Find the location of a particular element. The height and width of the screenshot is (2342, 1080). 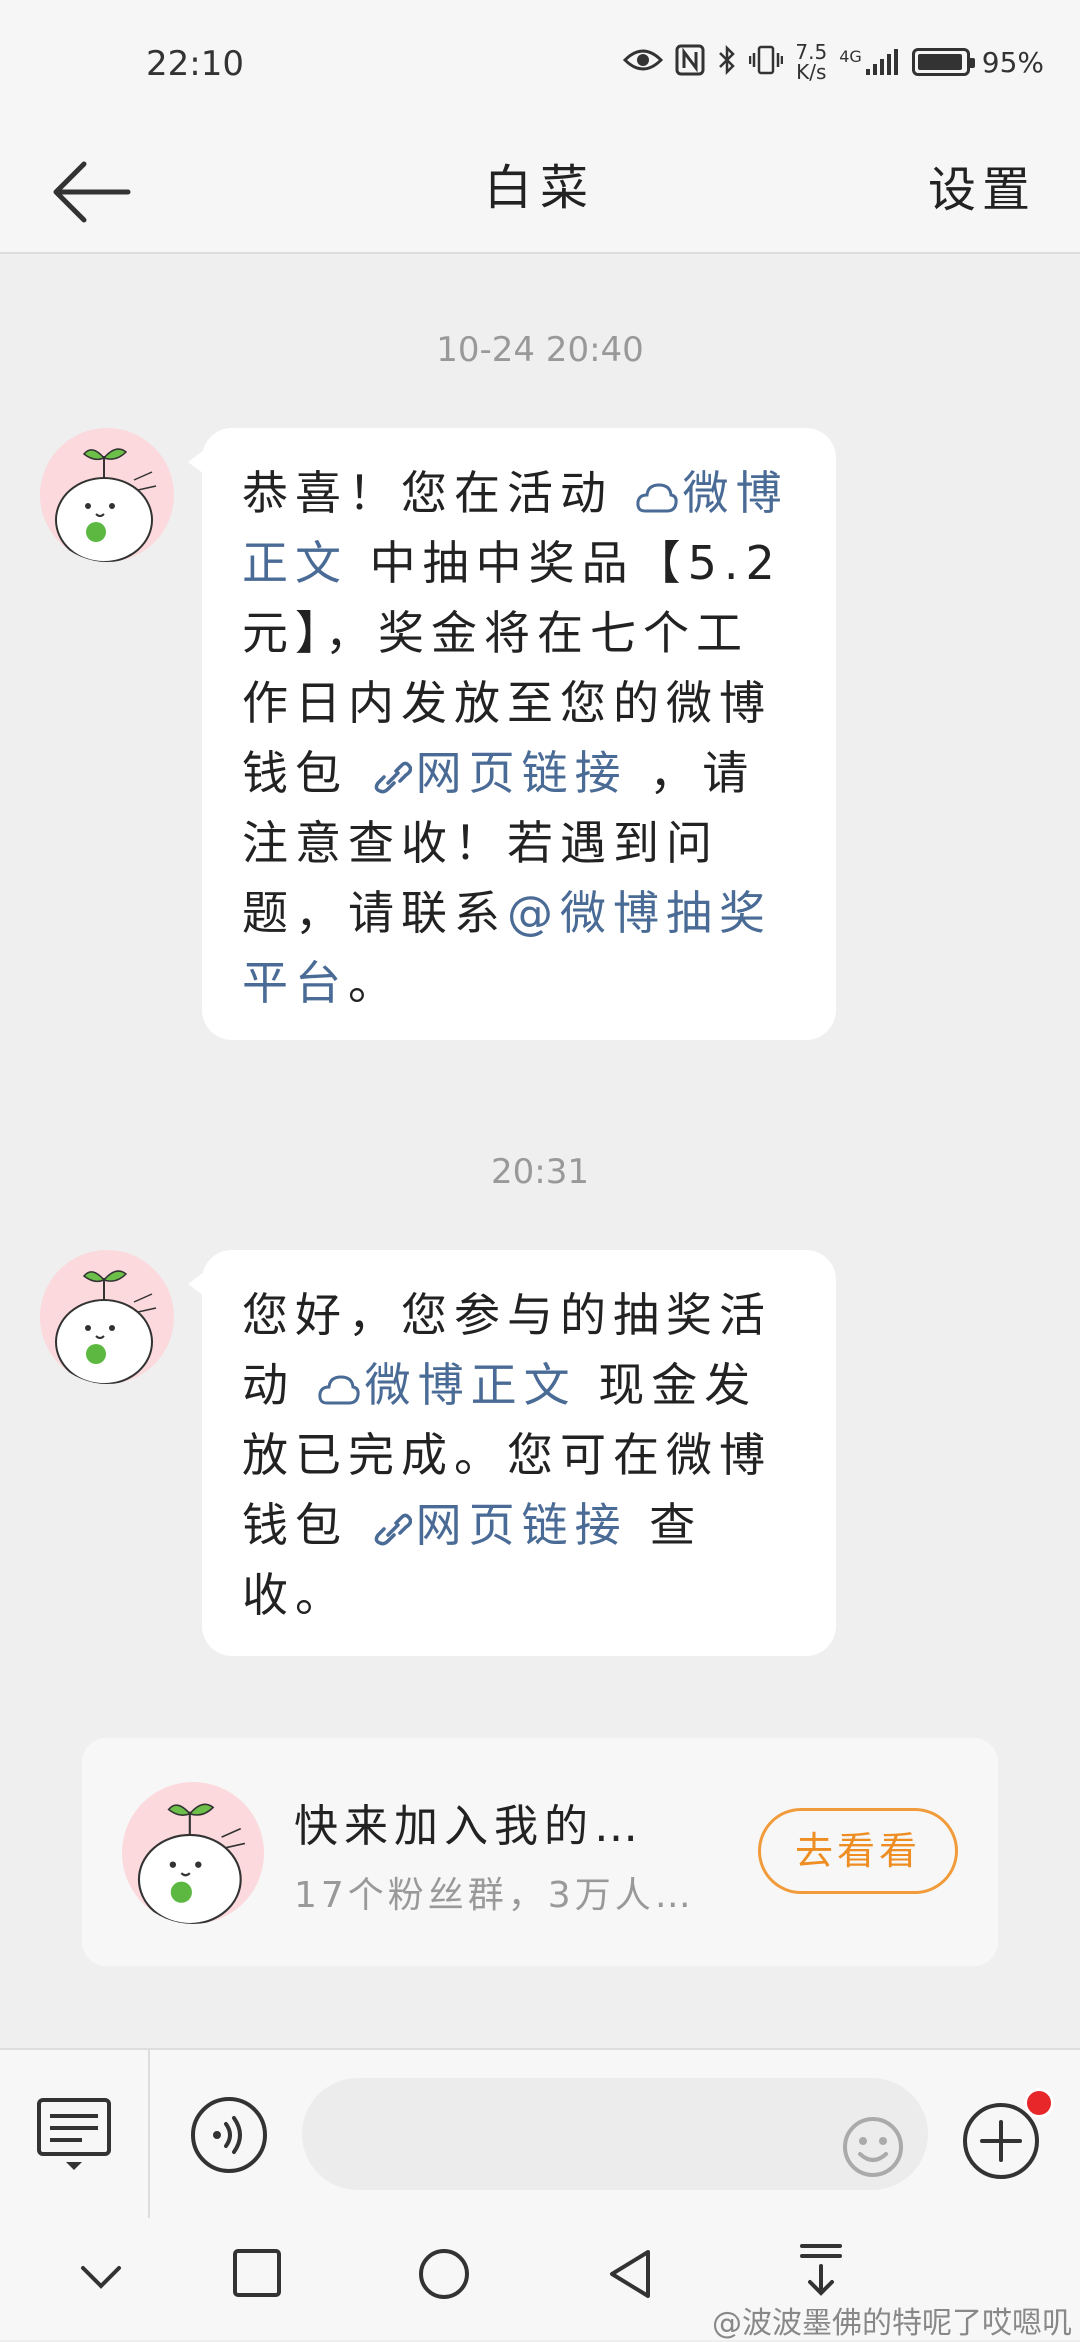

triangle-back-icon is located at coordinates (630, 2274).